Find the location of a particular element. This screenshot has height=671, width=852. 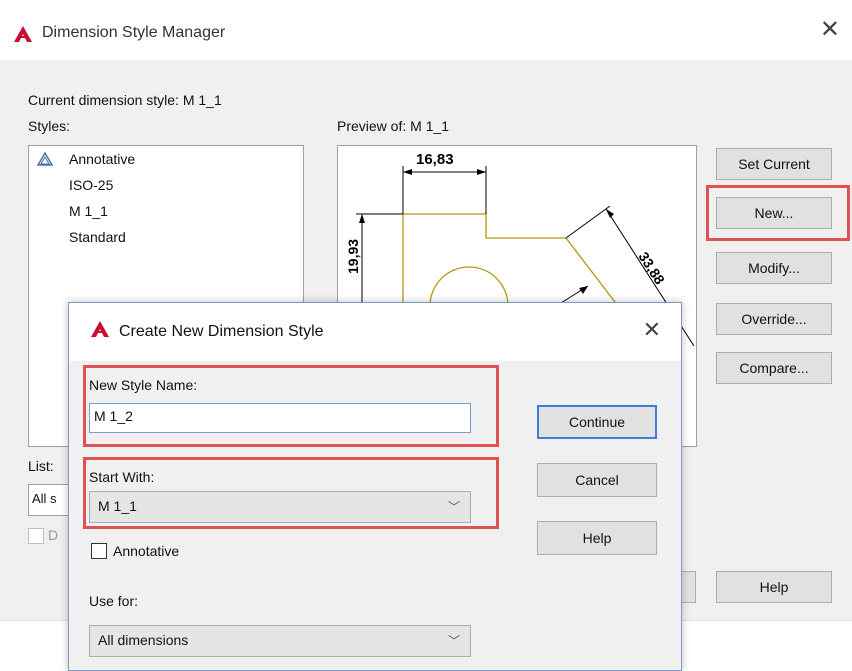

window-title: Dimension Style Manager is located at coordinates (134, 32).